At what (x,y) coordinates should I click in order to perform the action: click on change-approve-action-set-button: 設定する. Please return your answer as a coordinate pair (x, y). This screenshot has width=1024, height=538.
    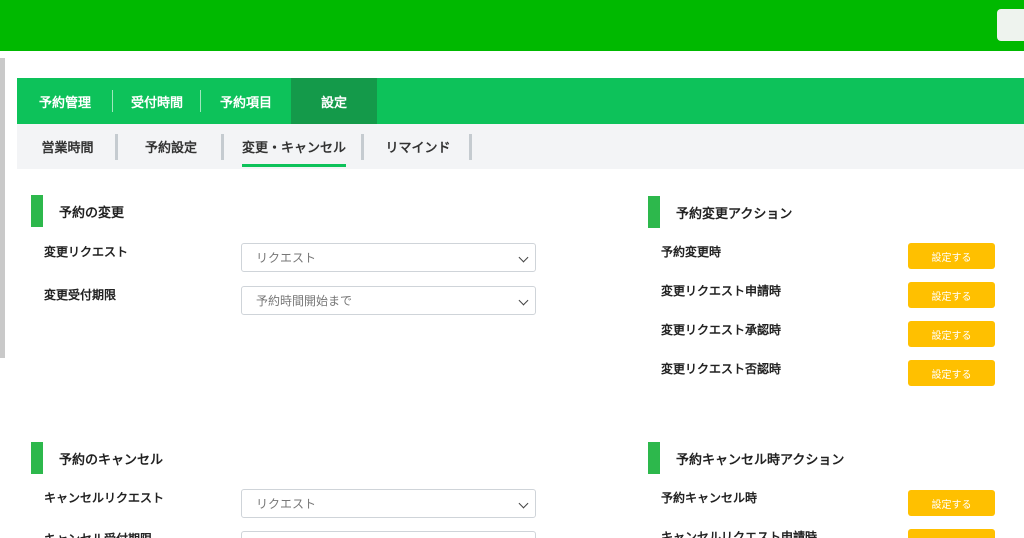
    Looking at the image, I should click on (951, 334).